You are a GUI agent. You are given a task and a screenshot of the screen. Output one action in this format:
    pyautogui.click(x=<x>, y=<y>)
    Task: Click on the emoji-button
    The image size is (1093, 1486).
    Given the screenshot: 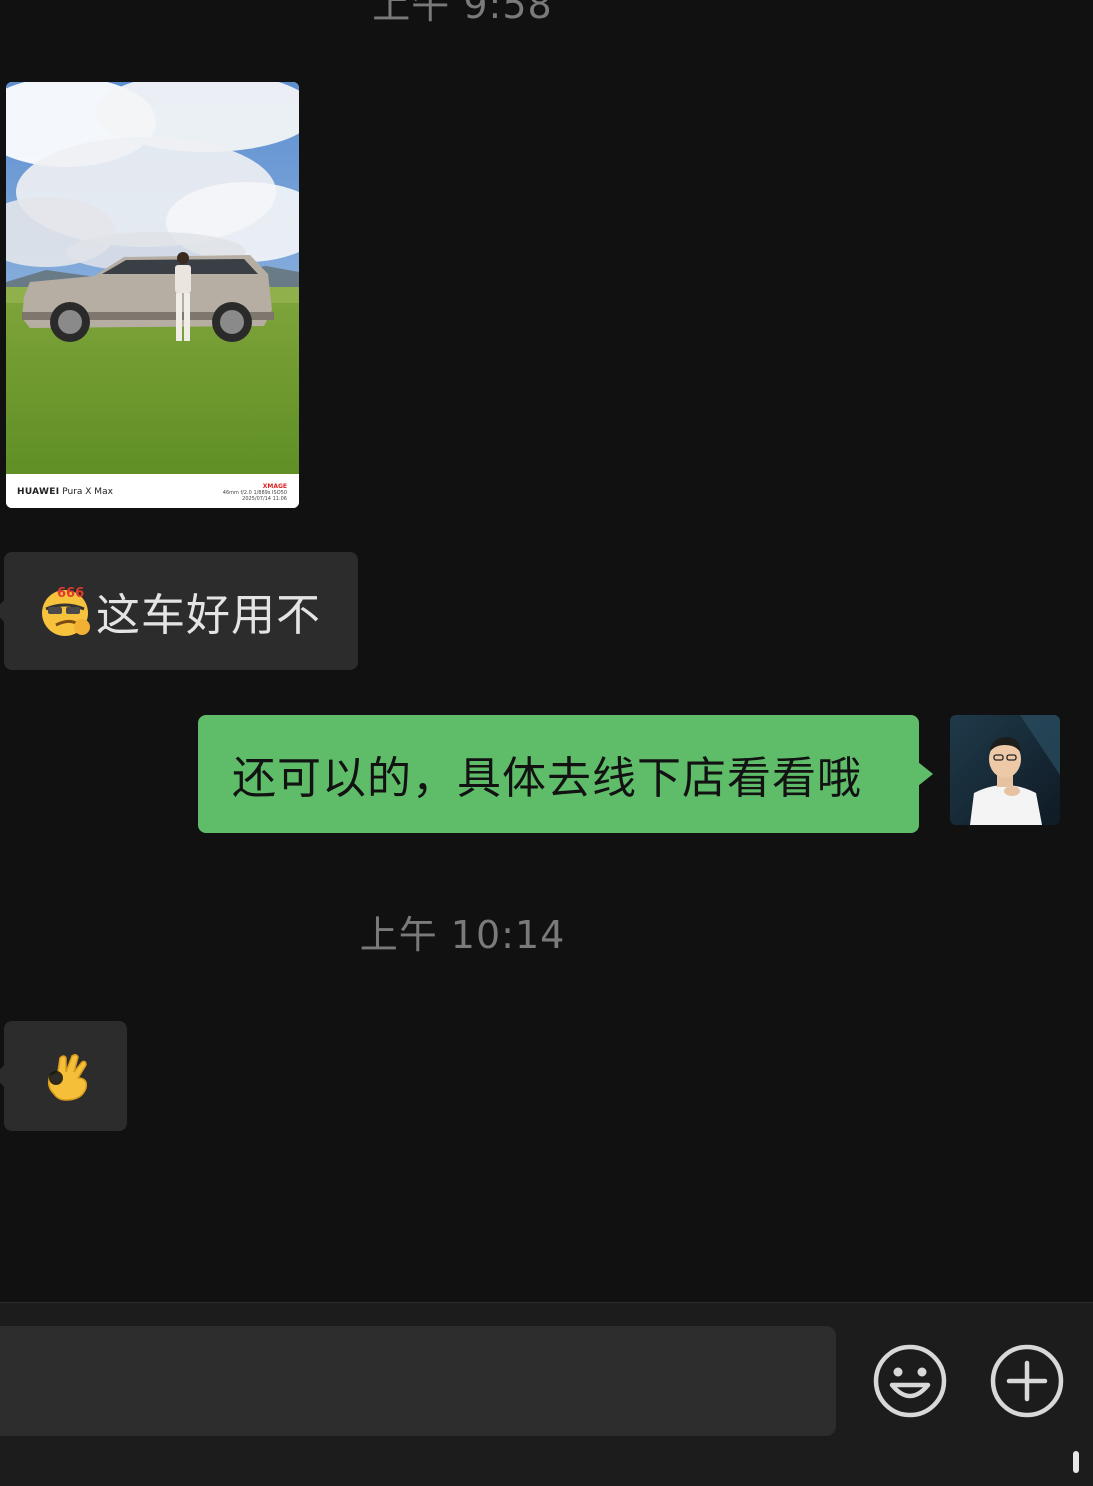 What is the action you would take?
    pyautogui.click(x=910, y=1381)
    